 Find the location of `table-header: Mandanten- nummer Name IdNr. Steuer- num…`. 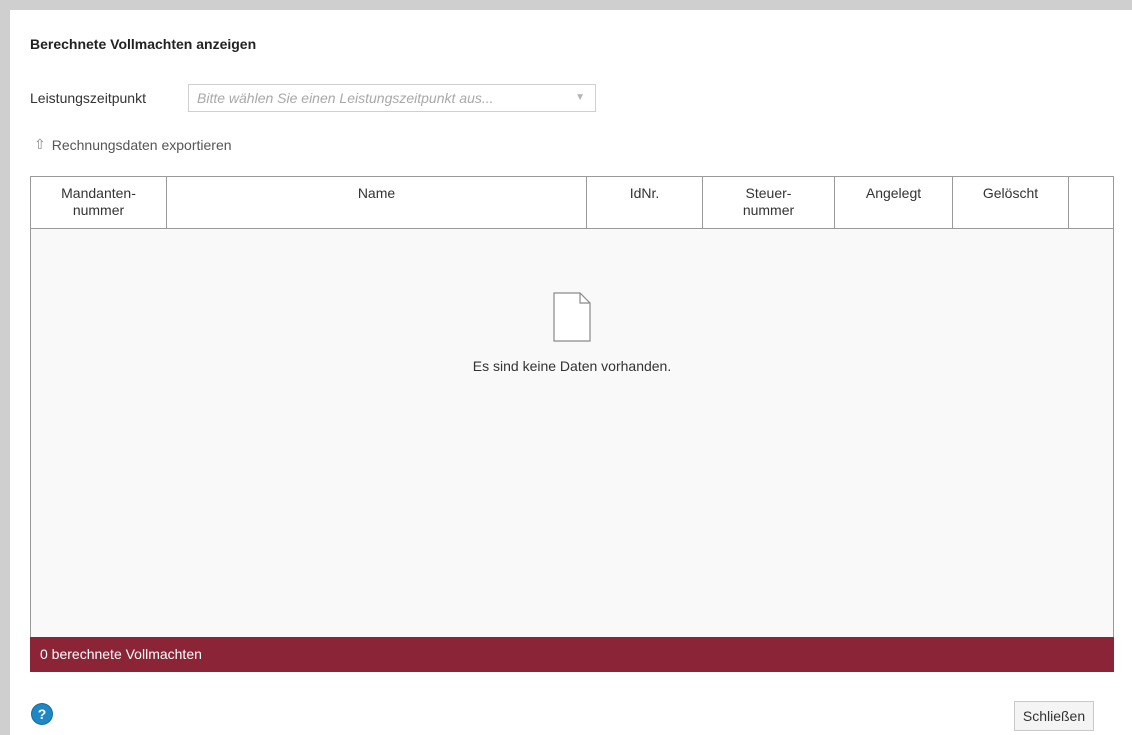

table-header: Mandanten- nummer Name IdNr. Steuer- num… is located at coordinates (572, 203).